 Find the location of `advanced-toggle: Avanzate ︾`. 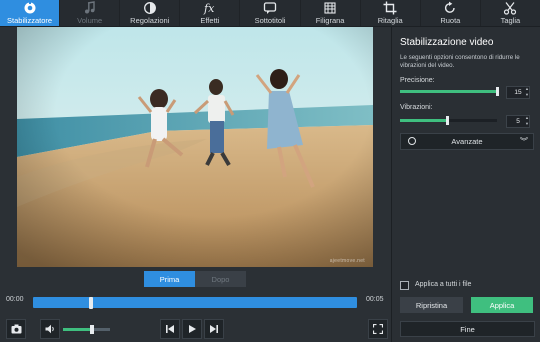

advanced-toggle: Avanzate ︾ is located at coordinates (467, 141).